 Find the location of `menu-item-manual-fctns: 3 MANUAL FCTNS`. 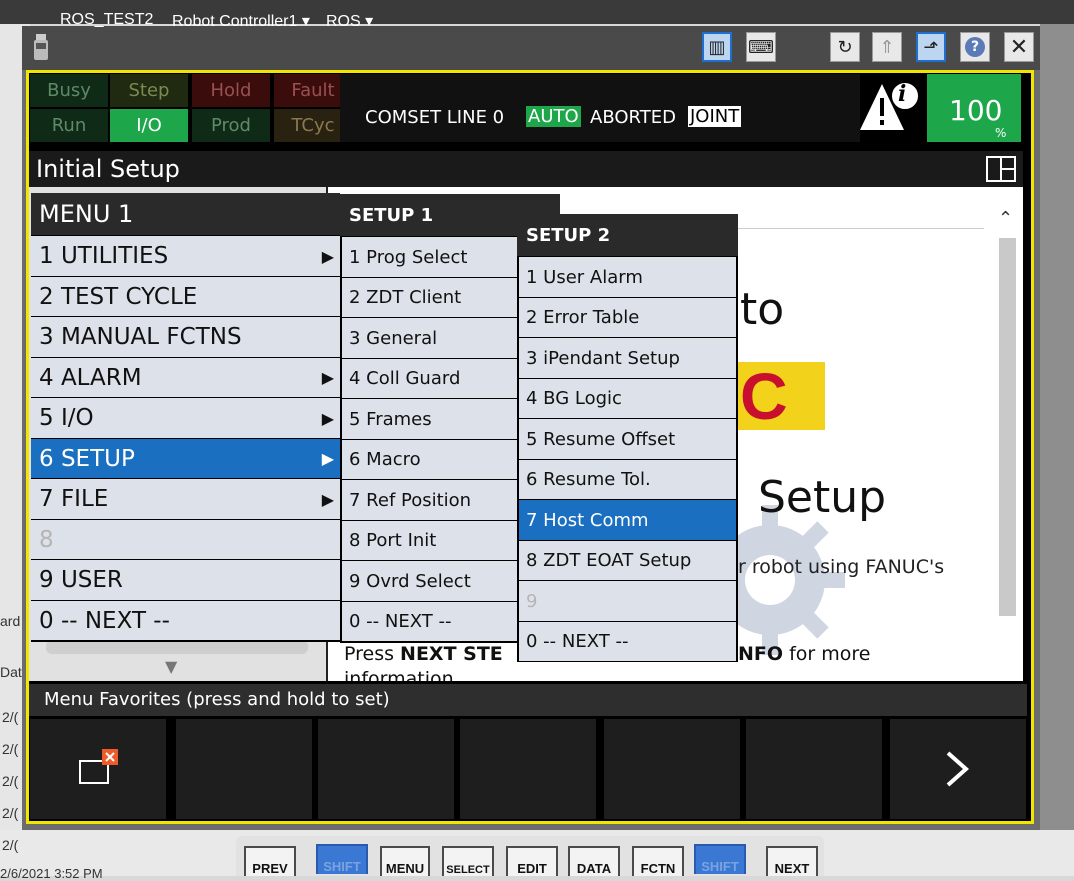

menu-item-manual-fctns: 3 MANUAL FCTNS is located at coordinates (185, 336).